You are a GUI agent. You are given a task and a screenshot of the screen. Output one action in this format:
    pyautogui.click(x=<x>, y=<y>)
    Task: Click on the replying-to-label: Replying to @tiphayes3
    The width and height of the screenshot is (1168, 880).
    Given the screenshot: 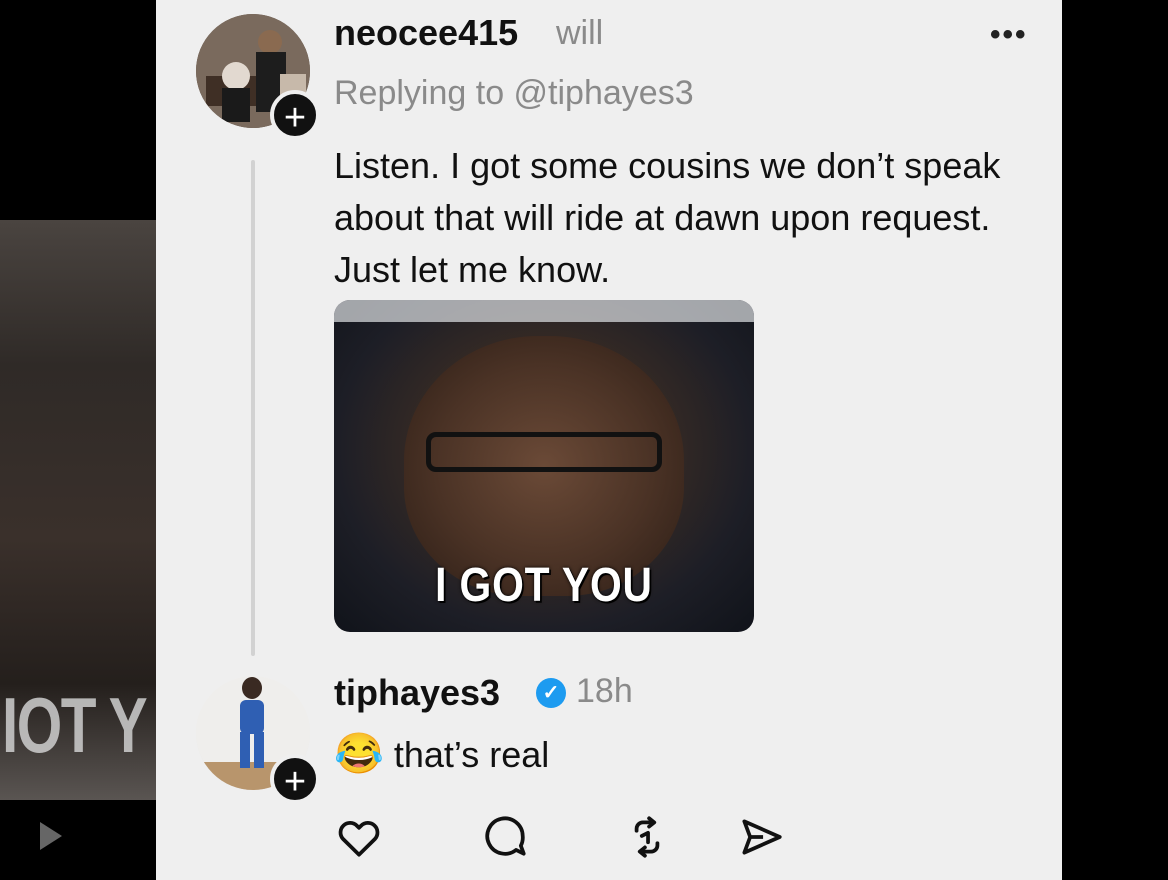 What is the action you would take?
    pyautogui.click(x=514, y=93)
    